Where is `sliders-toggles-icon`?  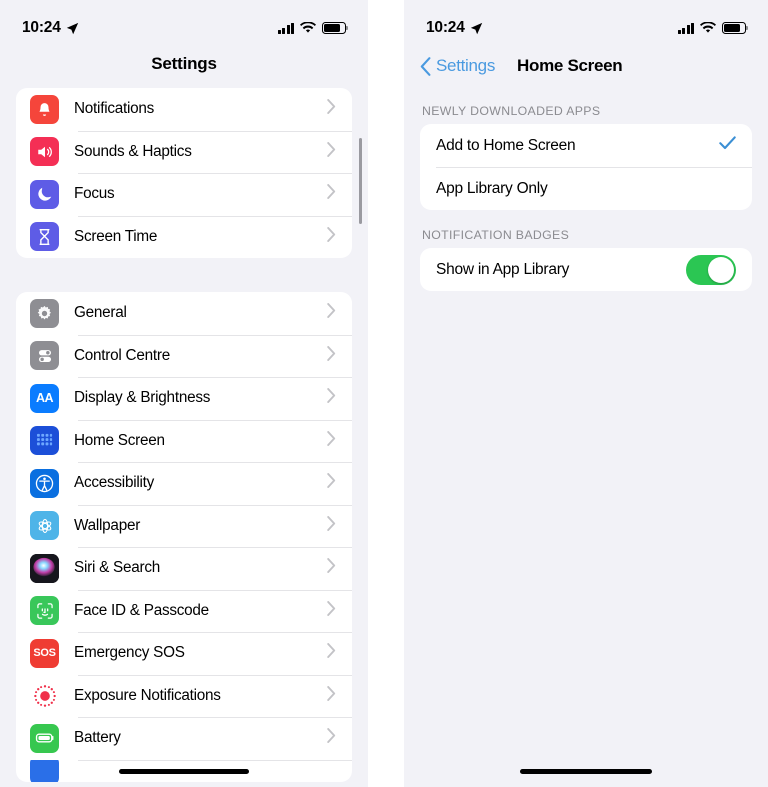
sliders-toggles-icon is located at coordinates (44, 356).